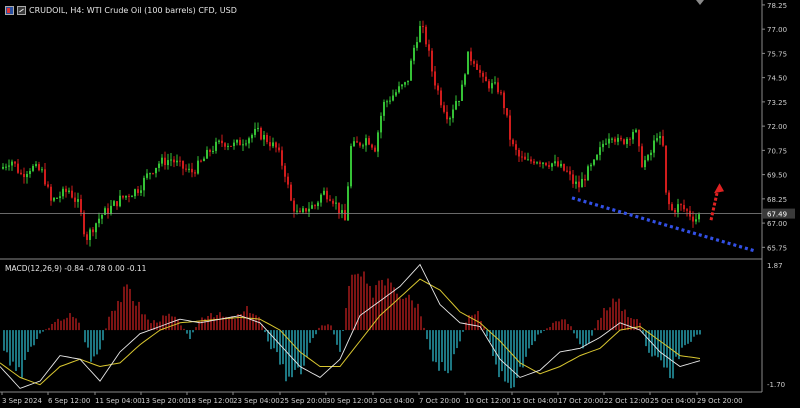 The height and width of the screenshot is (408, 800). Describe the element at coordinates (118, 401) in the screenshot. I see `time-tick-label: 11 Sep 04:00` at that location.